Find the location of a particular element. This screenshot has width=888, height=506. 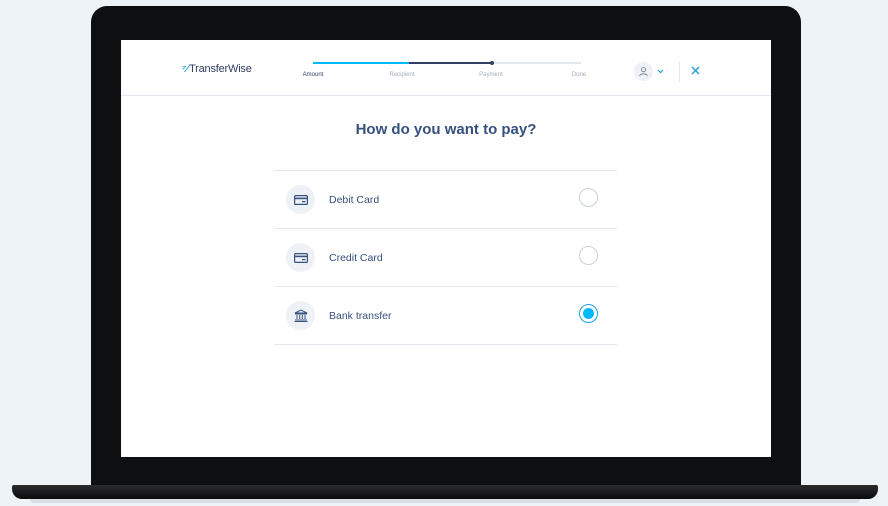

user-icon is located at coordinates (643, 71).